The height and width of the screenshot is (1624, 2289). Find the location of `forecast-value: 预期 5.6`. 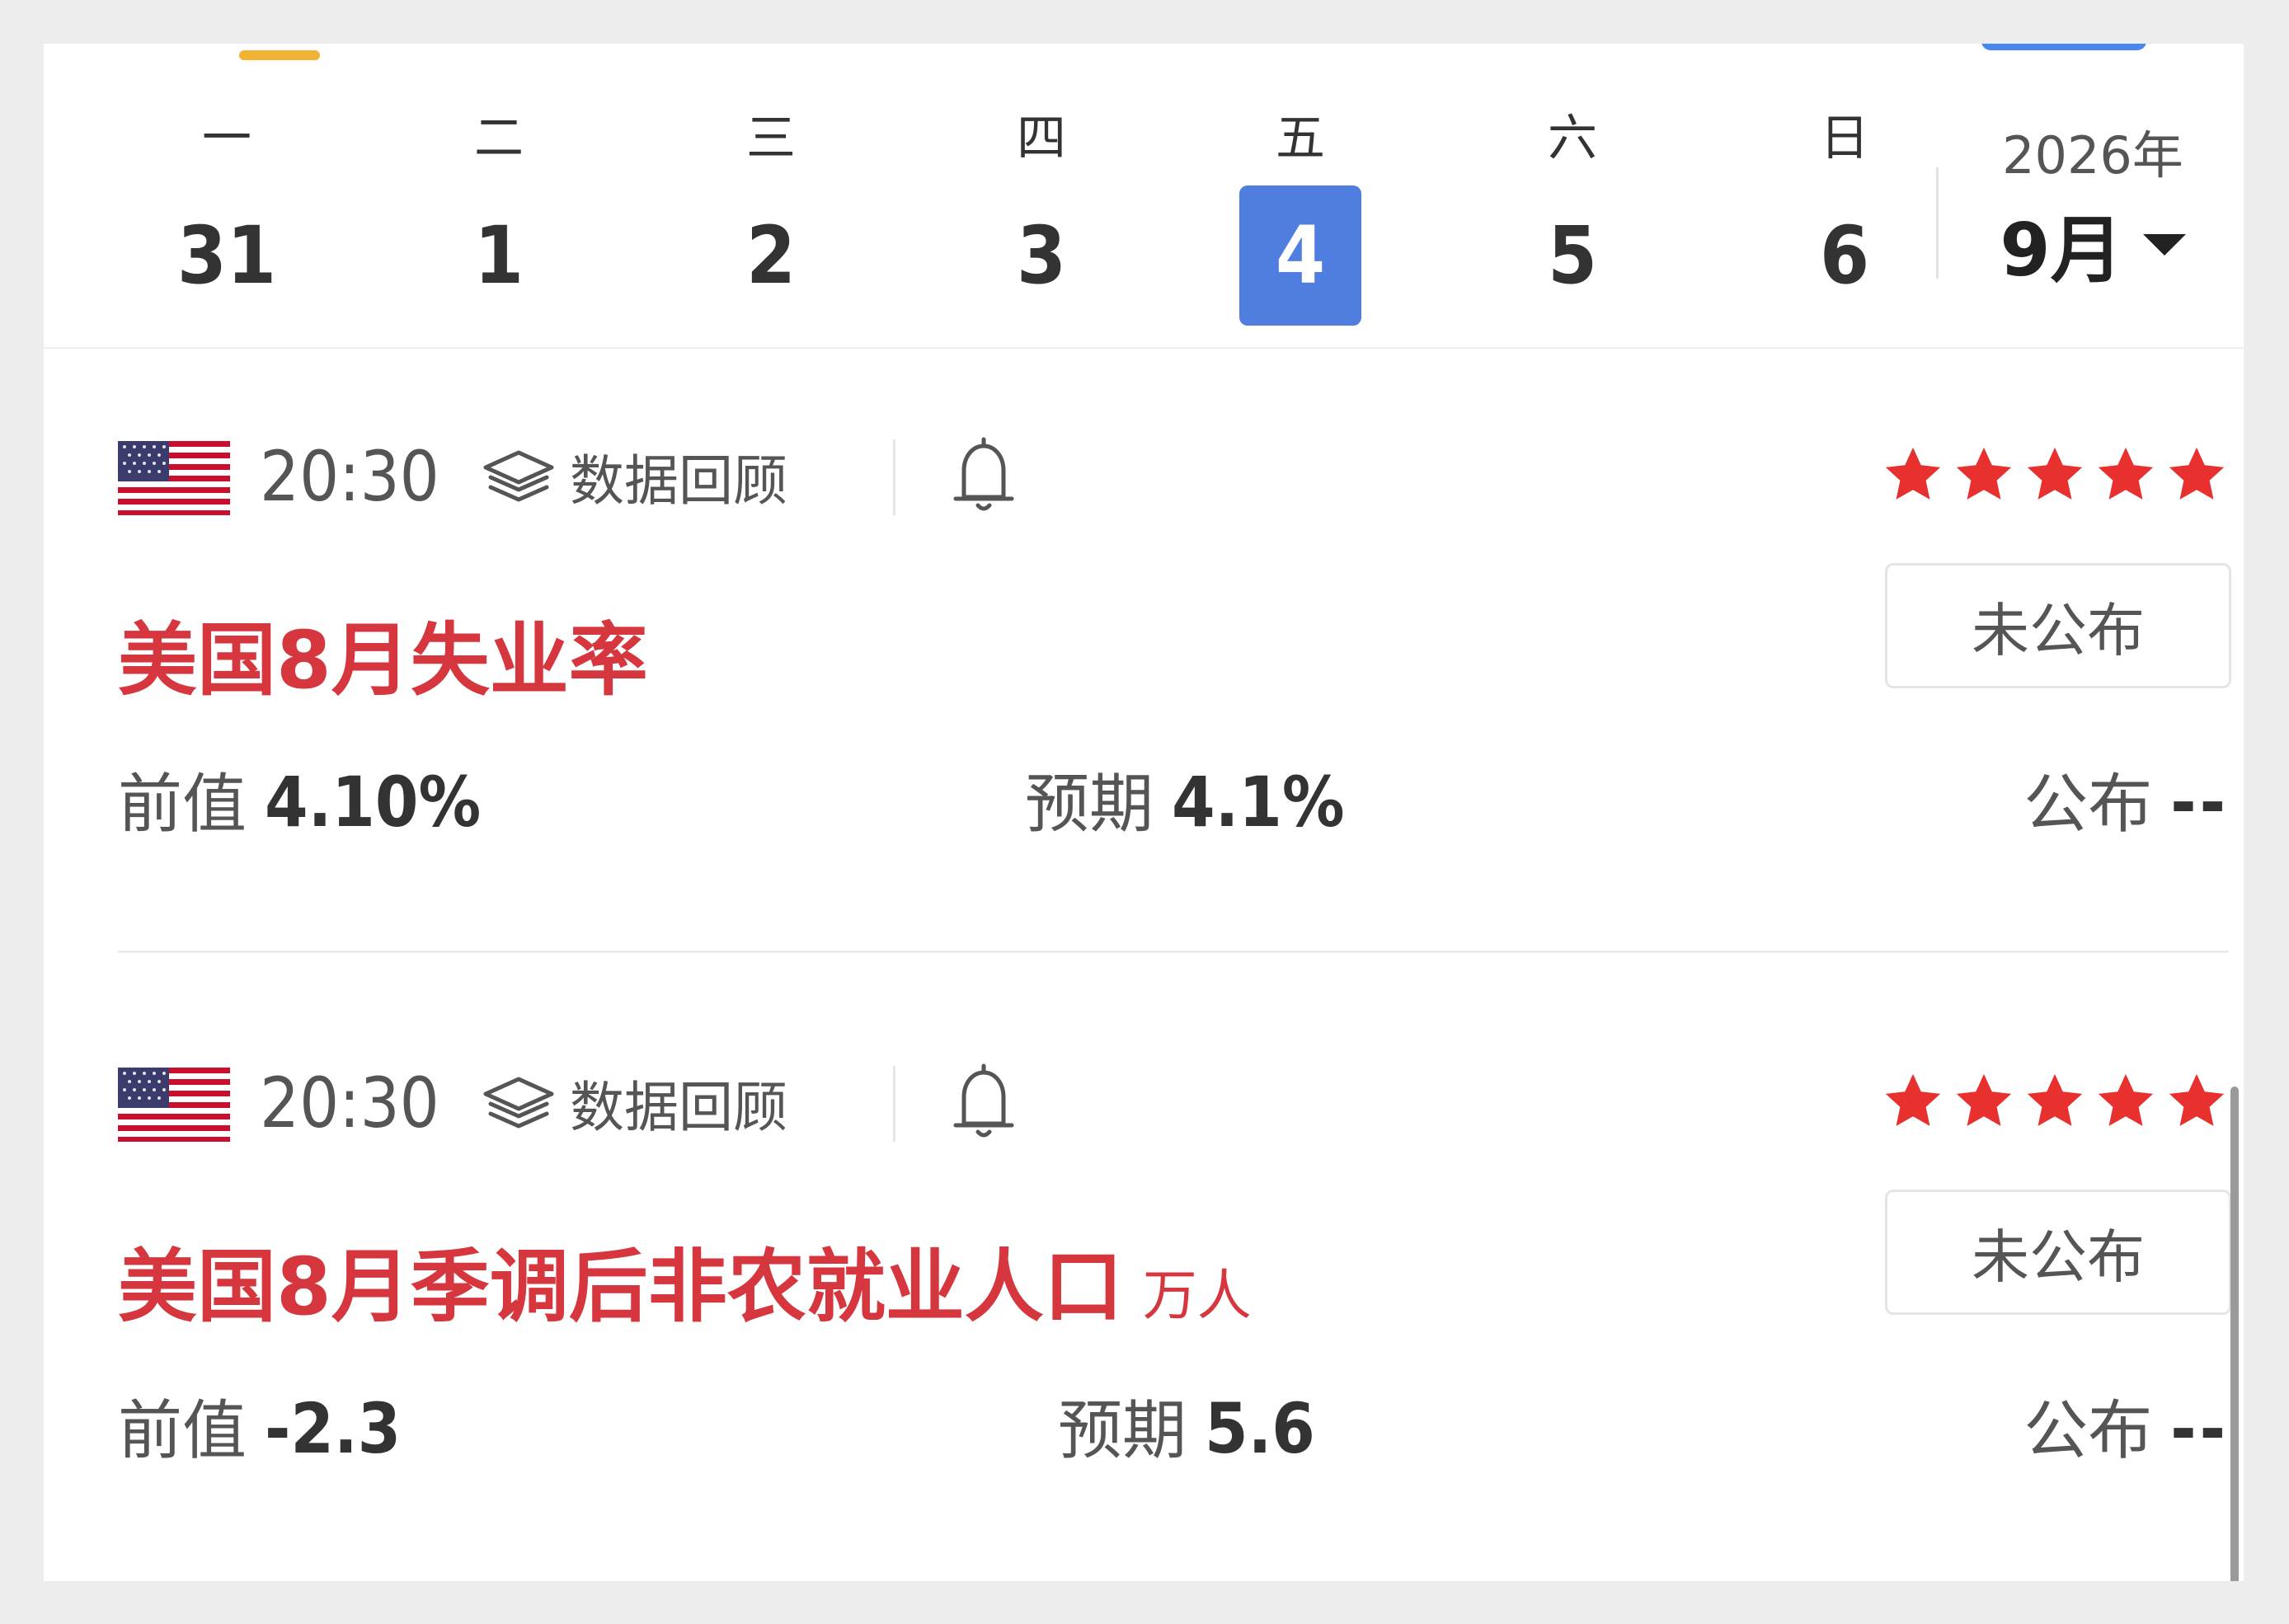

forecast-value: 预期 5.6 is located at coordinates (1186, 1430).